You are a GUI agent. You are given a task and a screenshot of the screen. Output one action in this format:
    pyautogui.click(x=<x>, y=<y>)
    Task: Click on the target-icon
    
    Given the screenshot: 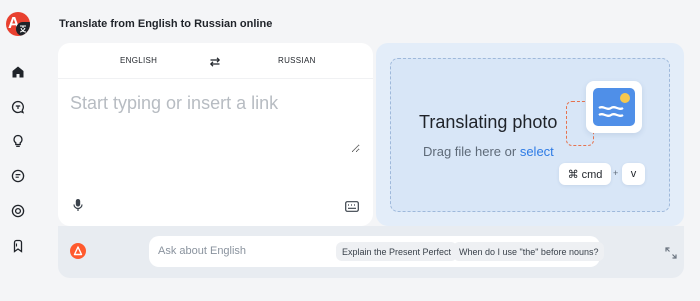 What is the action you would take?
    pyautogui.click(x=18, y=211)
    